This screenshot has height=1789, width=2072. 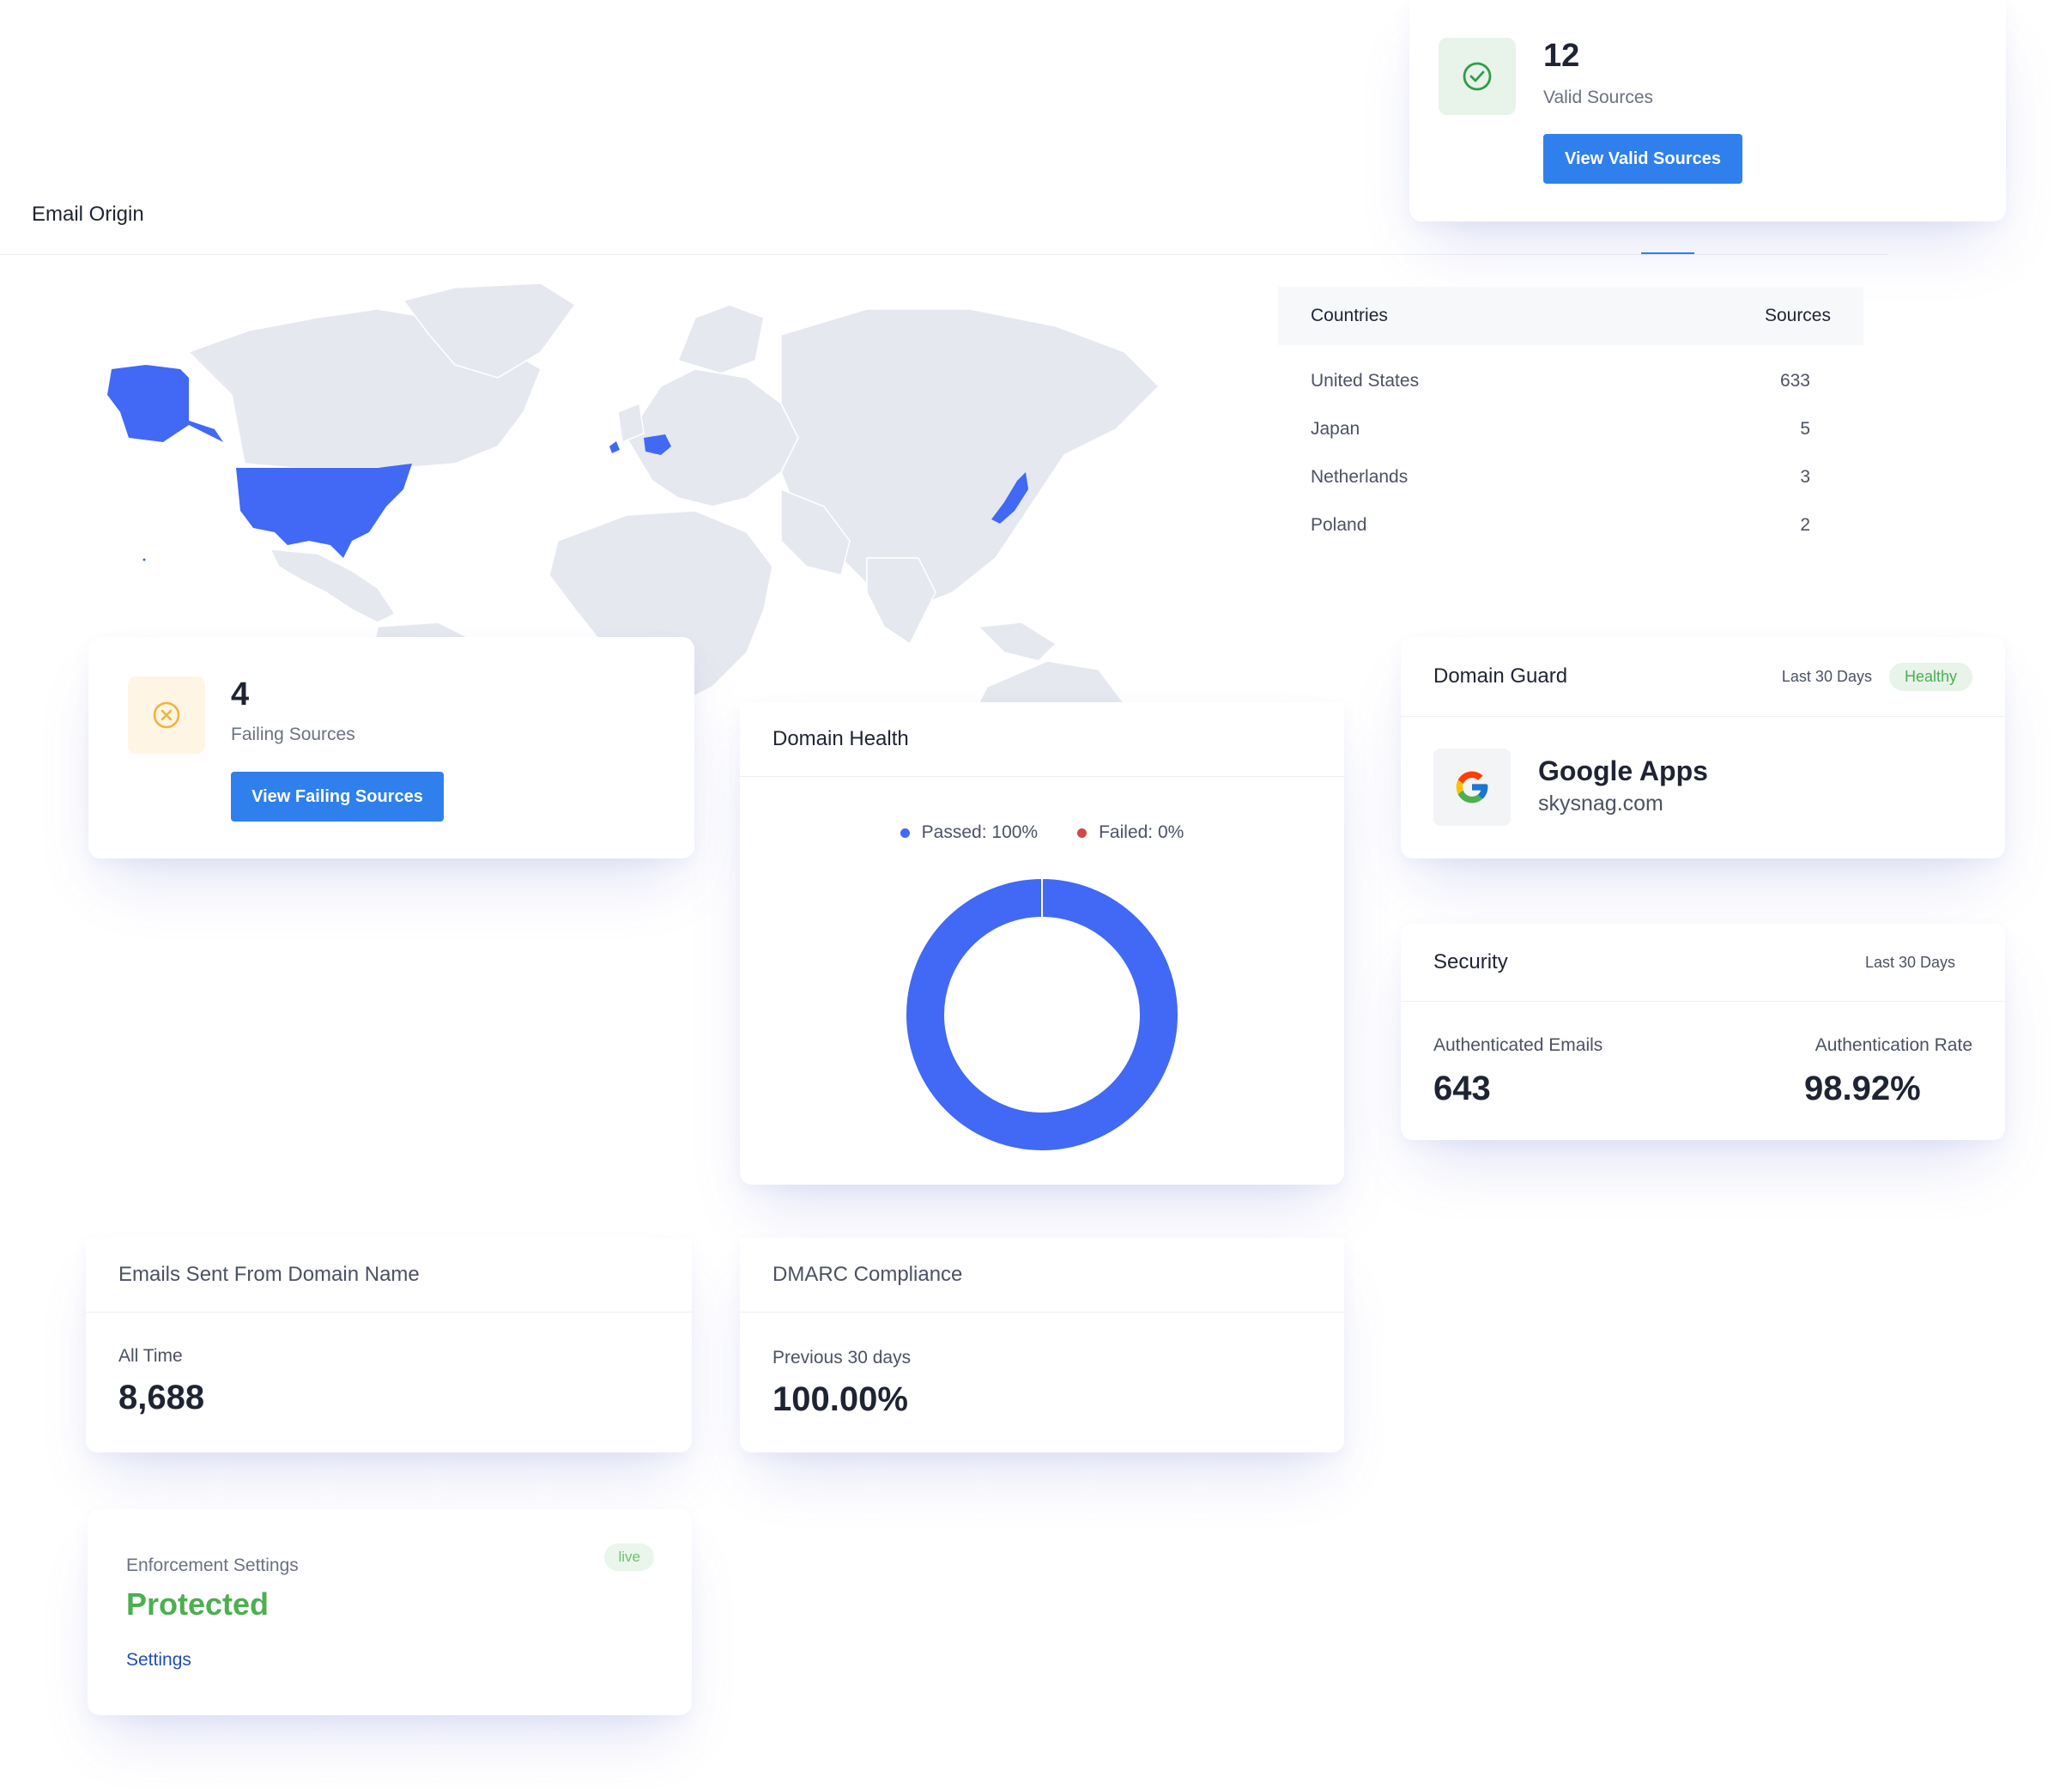 I want to click on failing-sources-count: 4, so click(x=240, y=695).